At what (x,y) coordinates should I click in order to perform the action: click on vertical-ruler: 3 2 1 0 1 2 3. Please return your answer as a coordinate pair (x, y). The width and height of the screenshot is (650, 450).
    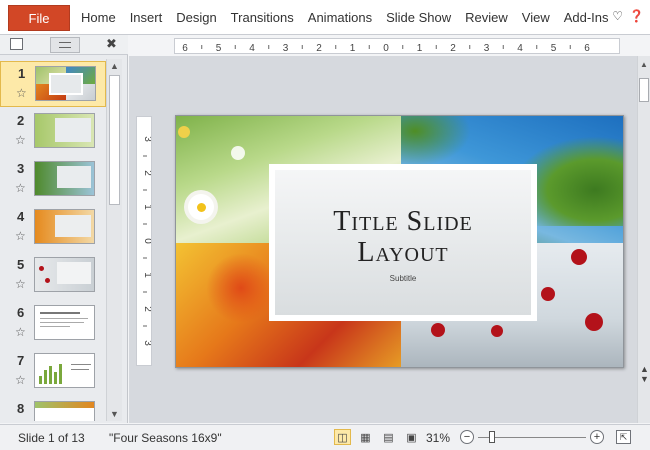
    Looking at the image, I should click on (144, 241).